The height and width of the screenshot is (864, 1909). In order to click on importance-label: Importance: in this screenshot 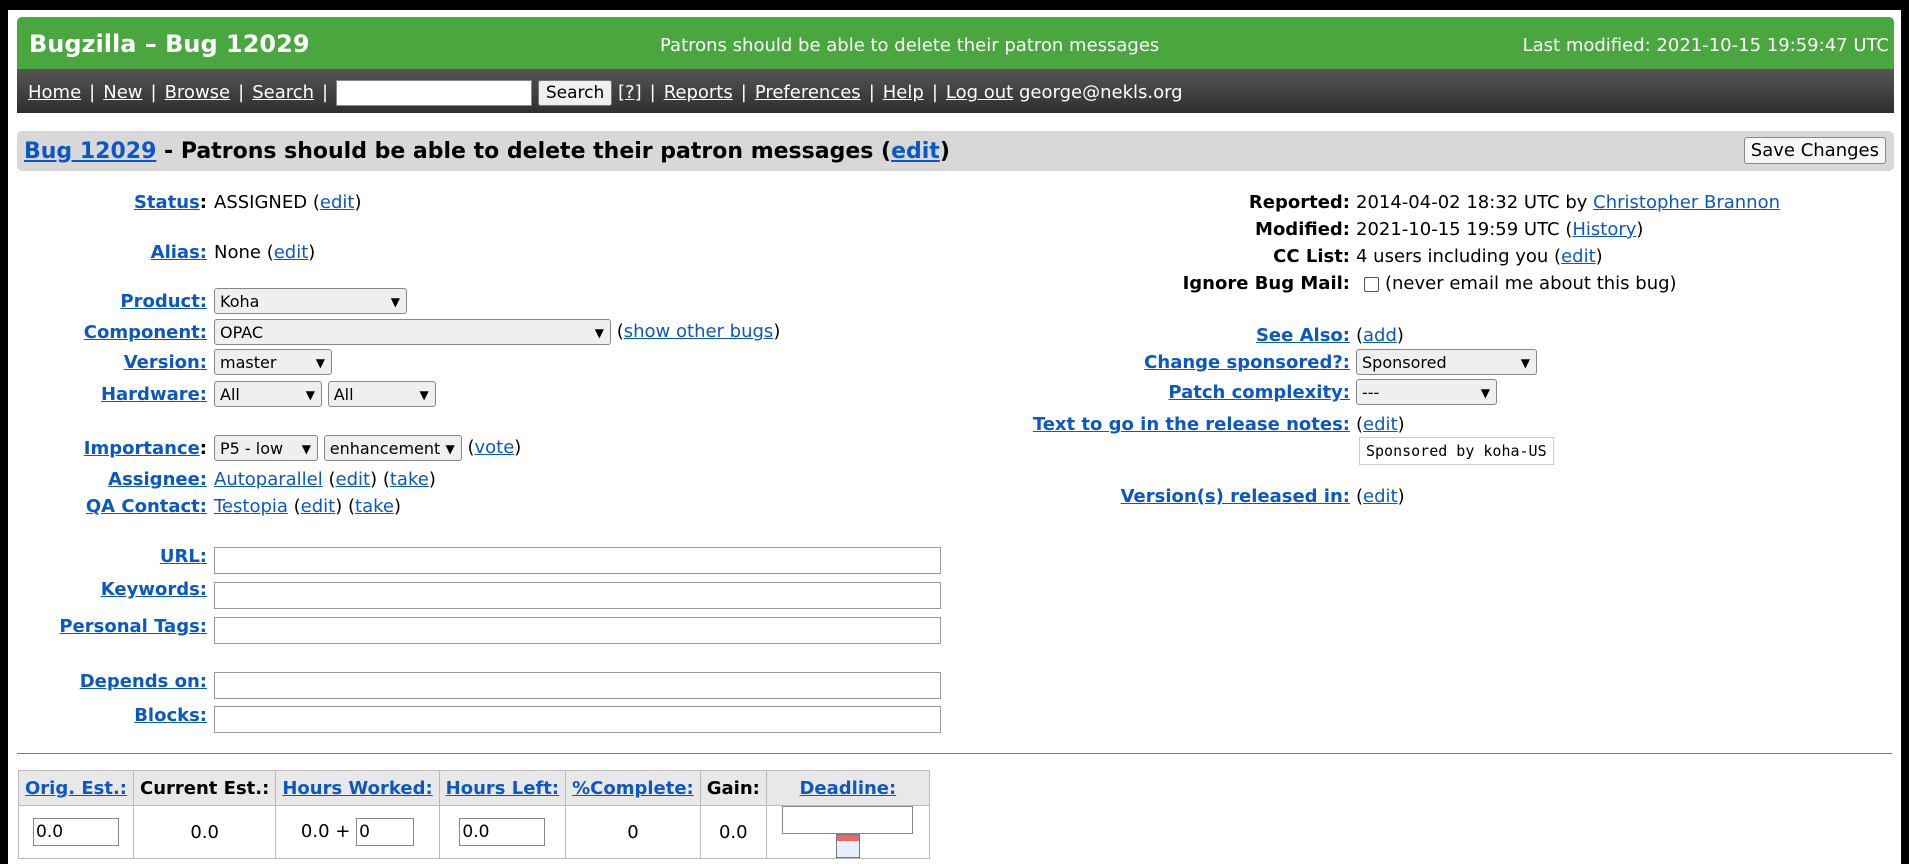, I will do `click(145, 448)`.